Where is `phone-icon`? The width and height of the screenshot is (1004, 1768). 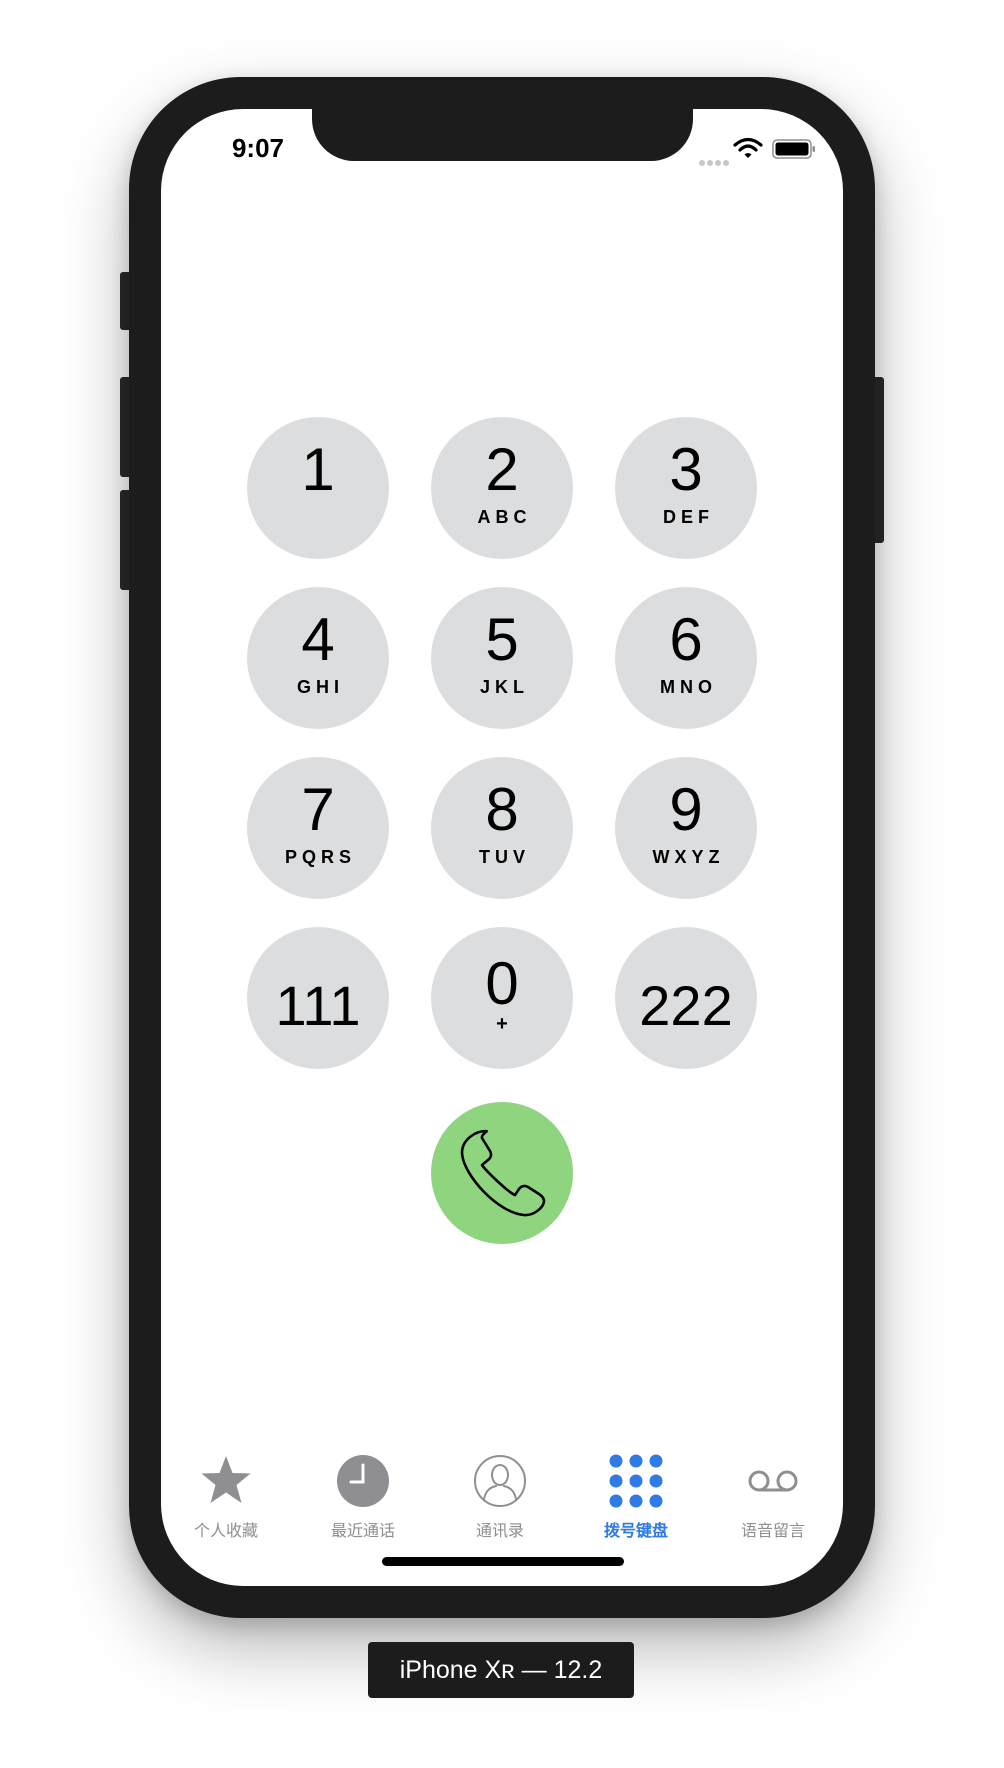
phone-icon is located at coordinates (503, 1173).